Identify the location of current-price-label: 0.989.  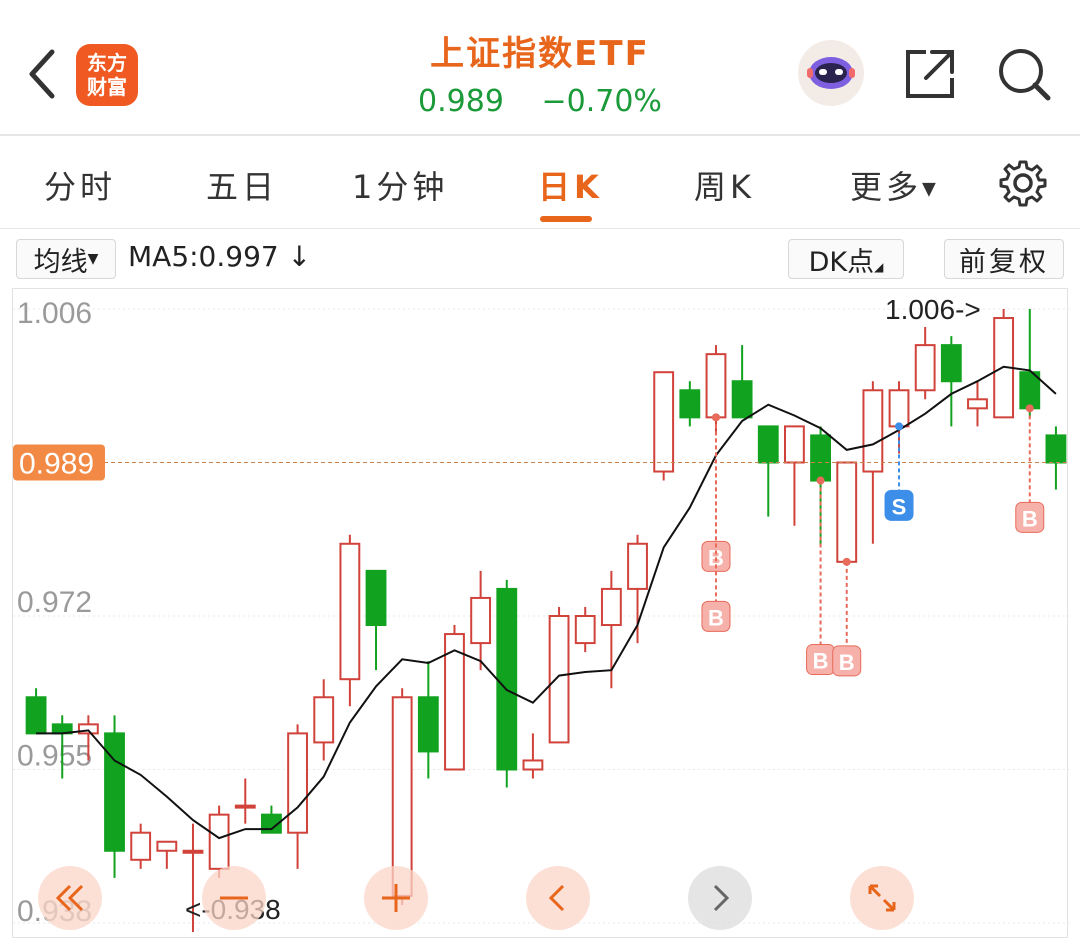
(56, 464).